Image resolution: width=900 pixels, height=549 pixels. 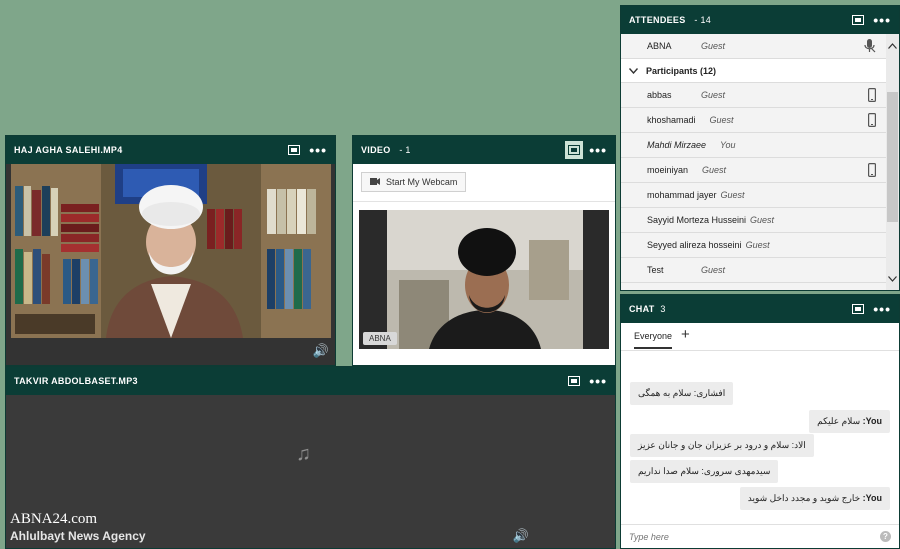 I want to click on watermark-brand: ABNA24.com, so click(x=54, y=519).